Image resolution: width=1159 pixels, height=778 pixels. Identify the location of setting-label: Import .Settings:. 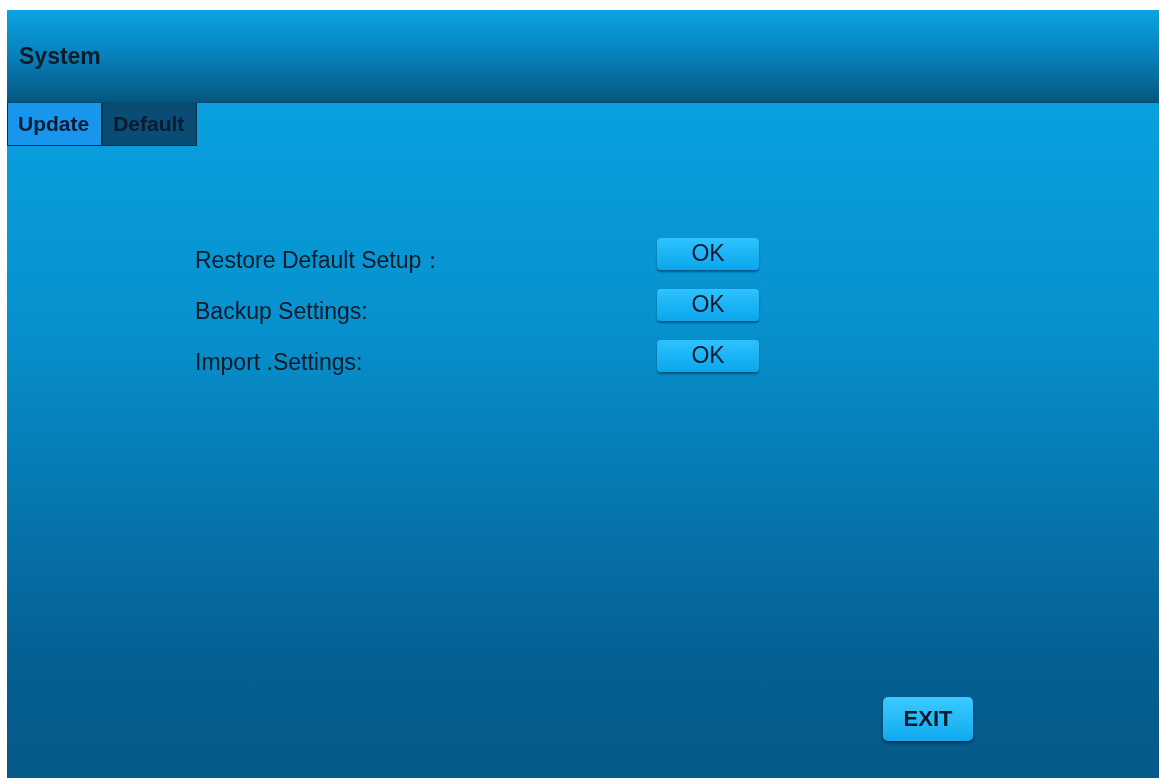
(279, 362).